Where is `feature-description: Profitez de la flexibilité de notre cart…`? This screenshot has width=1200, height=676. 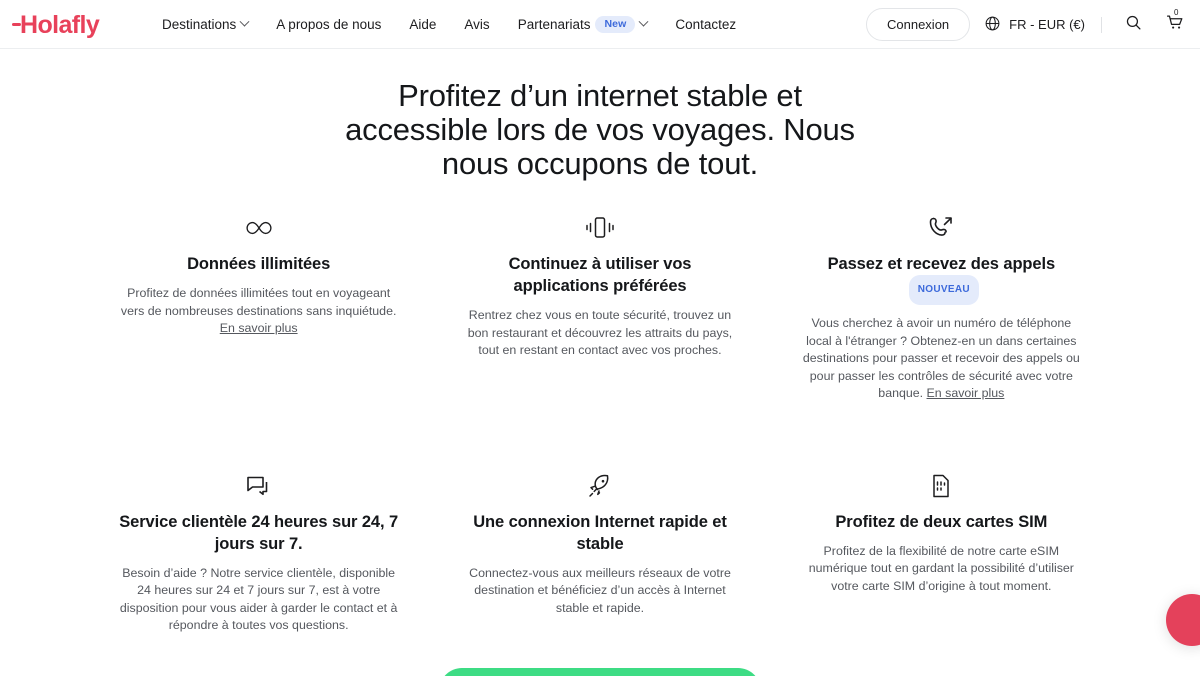 feature-description: Profitez de la flexibilité de notre cart… is located at coordinates (941, 568).